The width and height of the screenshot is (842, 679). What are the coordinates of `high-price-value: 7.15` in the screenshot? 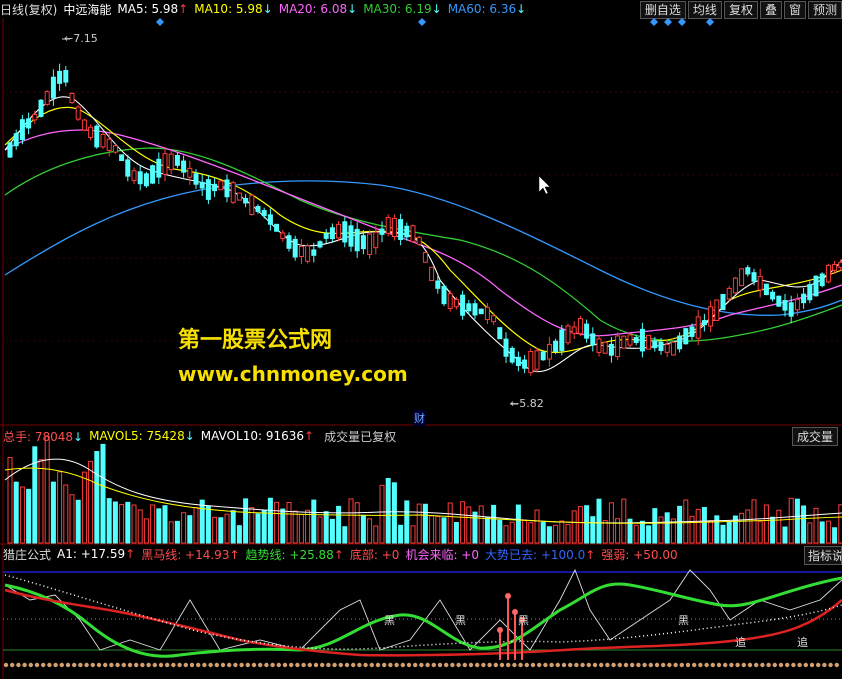 It's located at (85, 38).